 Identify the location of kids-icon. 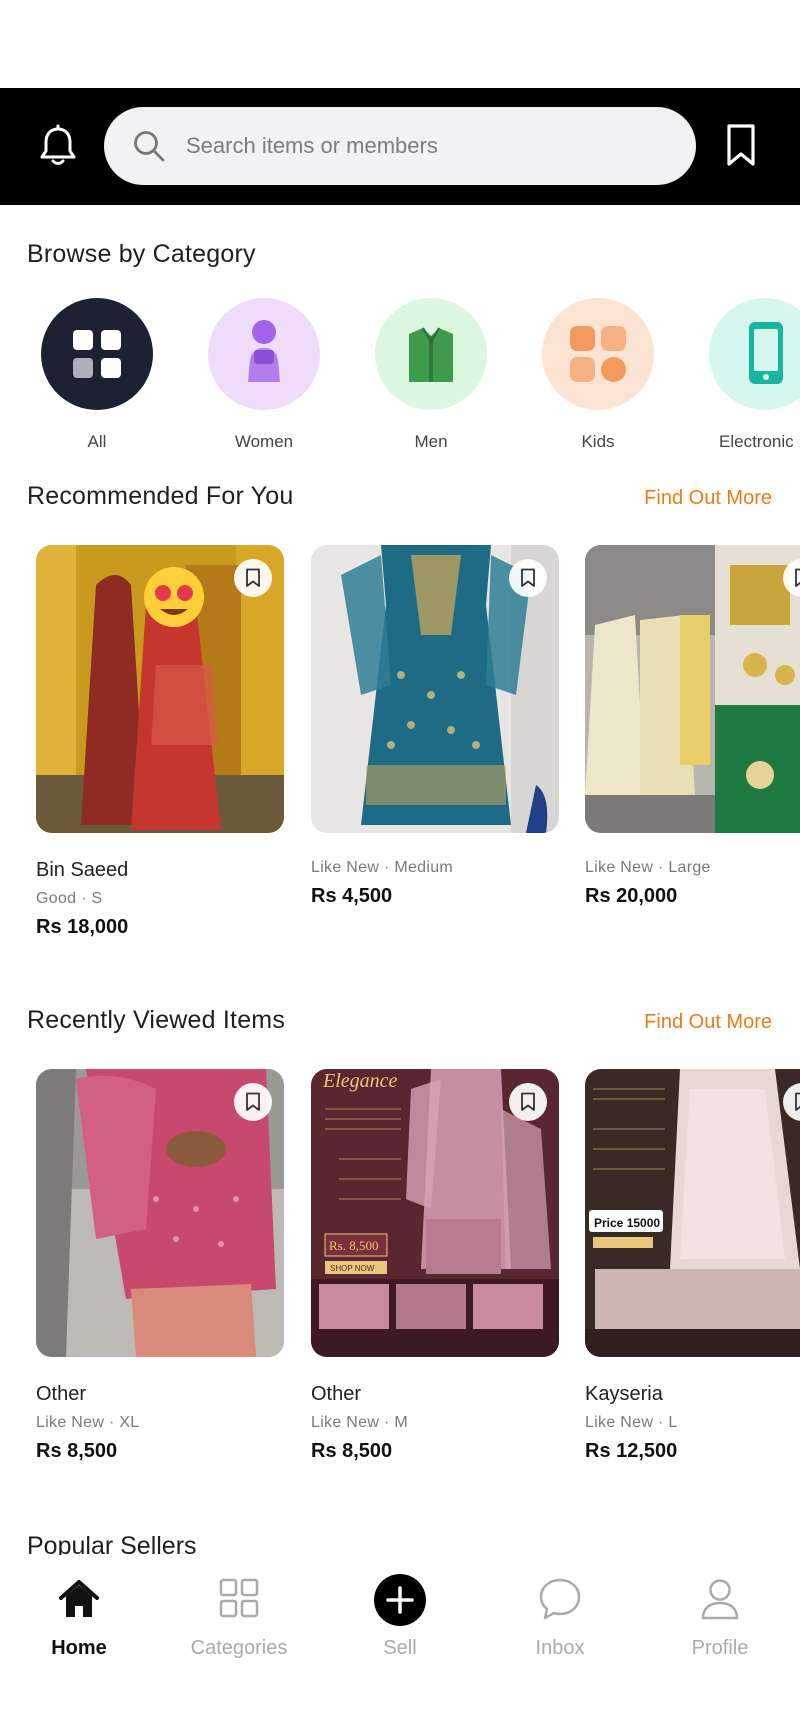
(598, 354).